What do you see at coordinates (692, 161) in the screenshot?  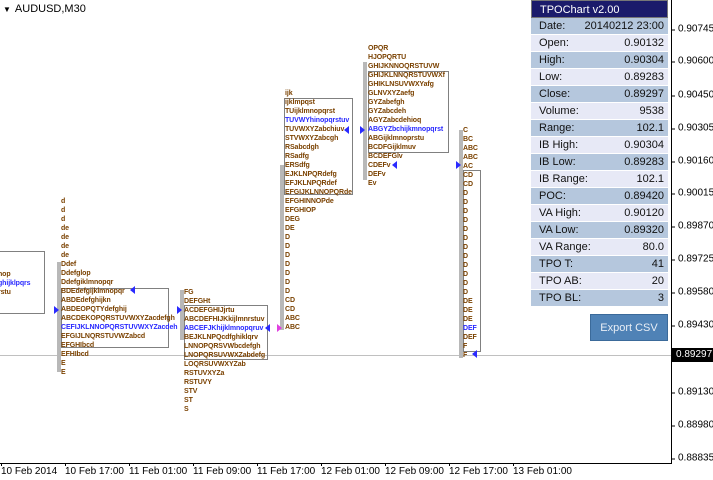 I see `price-tick: 0.90160` at bounding box center [692, 161].